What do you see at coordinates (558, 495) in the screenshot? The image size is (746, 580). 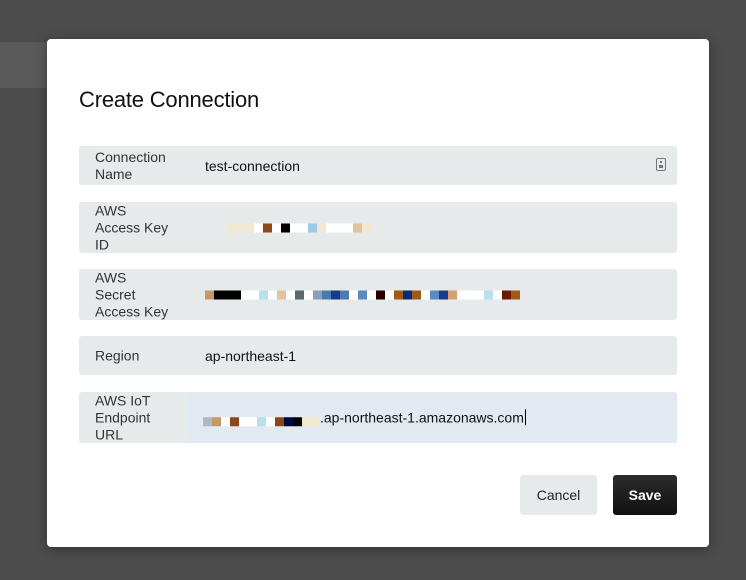 I see `cancel-button: Cancel` at bounding box center [558, 495].